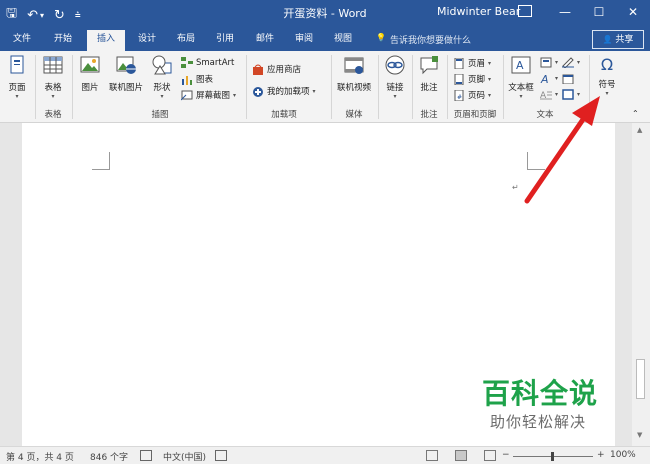 This screenshot has width=650, height=464. What do you see at coordinates (395, 65) in the screenshot?
I see `link-icon` at bounding box center [395, 65].